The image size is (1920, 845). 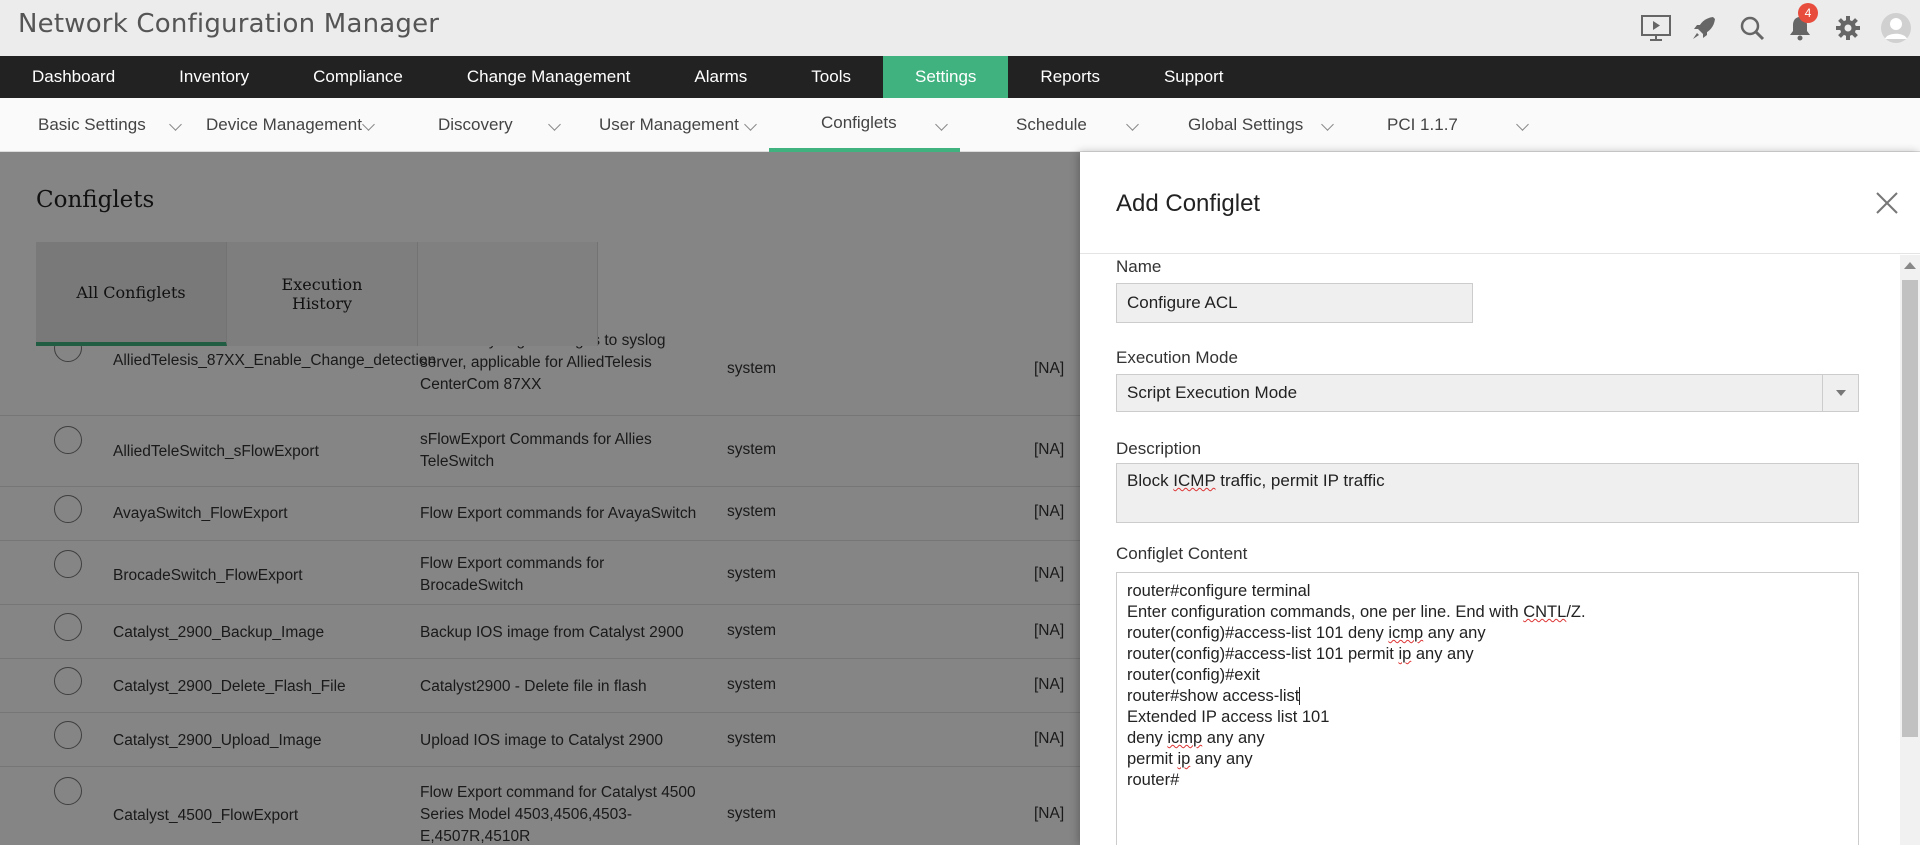 What do you see at coordinates (1194, 480) in the screenshot?
I see `spellcheck-mark: ICMP` at bounding box center [1194, 480].